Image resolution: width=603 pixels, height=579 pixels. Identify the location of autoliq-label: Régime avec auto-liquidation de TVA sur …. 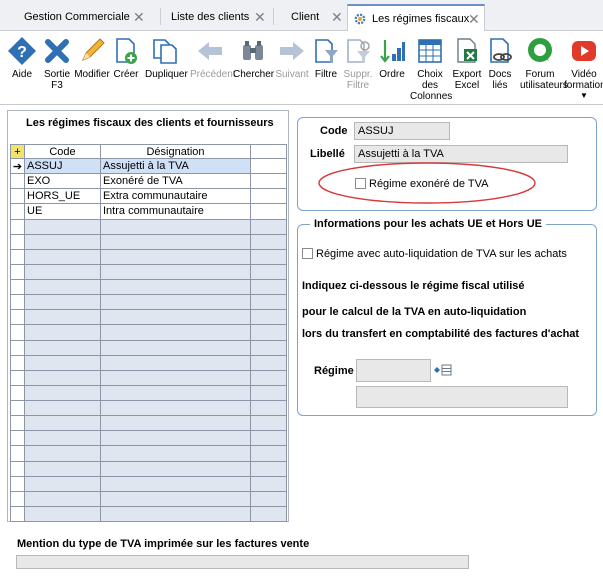
(441, 254).